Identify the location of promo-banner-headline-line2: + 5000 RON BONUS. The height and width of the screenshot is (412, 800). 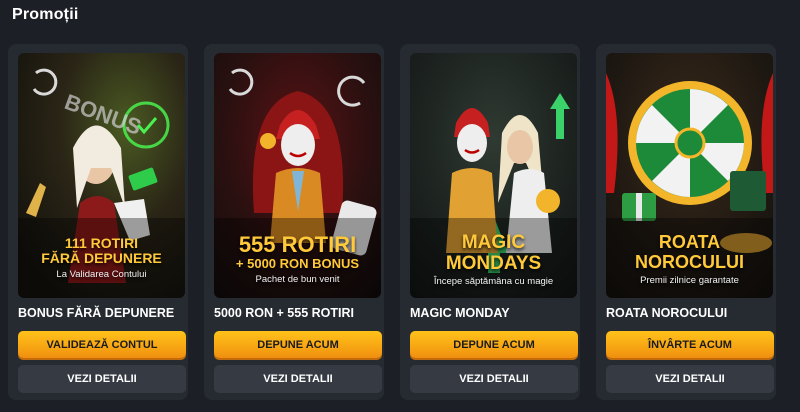
(297, 263).